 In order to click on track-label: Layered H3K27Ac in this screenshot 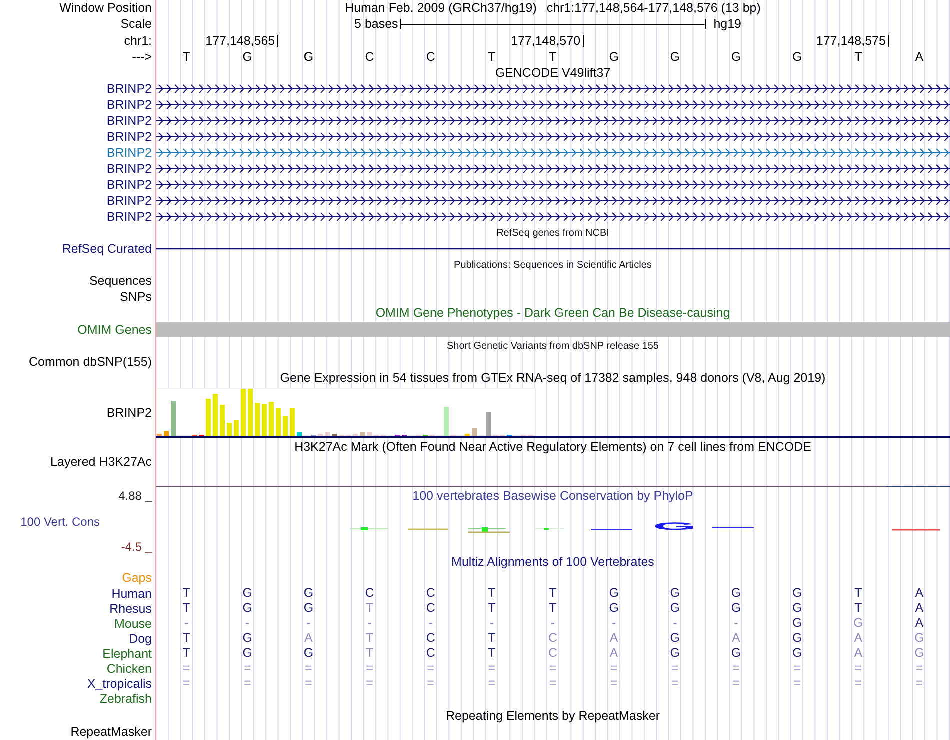, I will do `click(101, 462)`.